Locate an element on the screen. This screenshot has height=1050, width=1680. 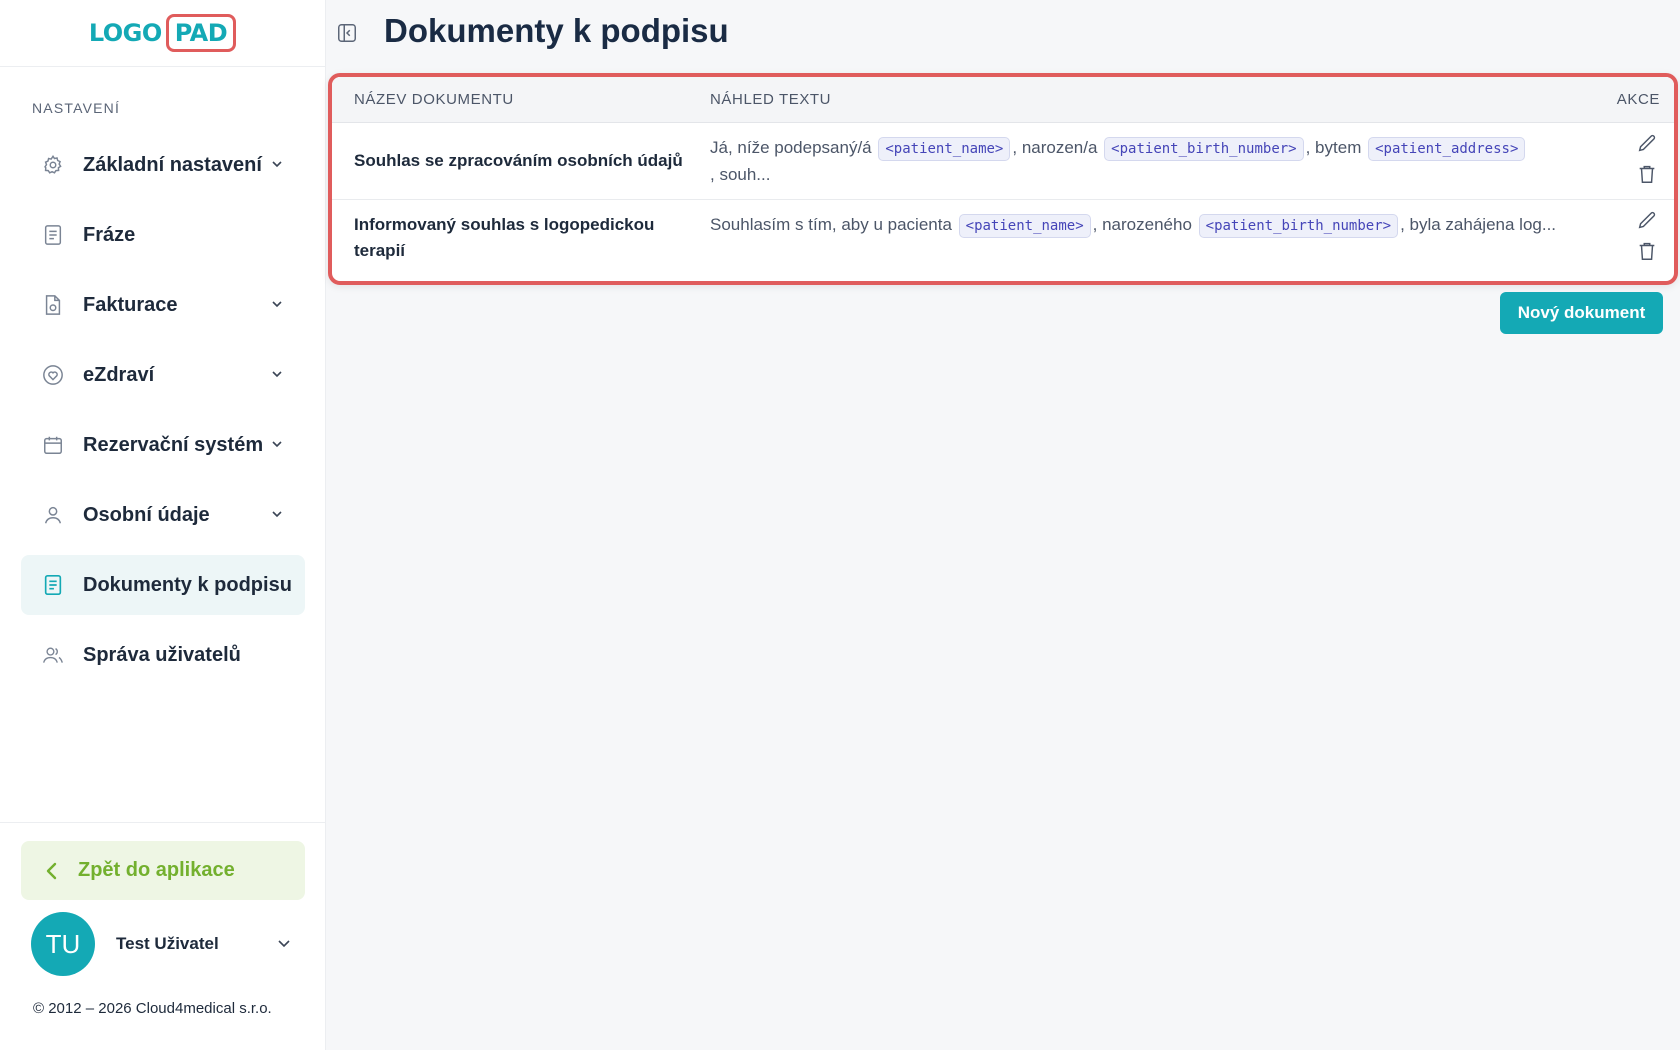
preview-text: , narozeného is located at coordinates (1142, 224).